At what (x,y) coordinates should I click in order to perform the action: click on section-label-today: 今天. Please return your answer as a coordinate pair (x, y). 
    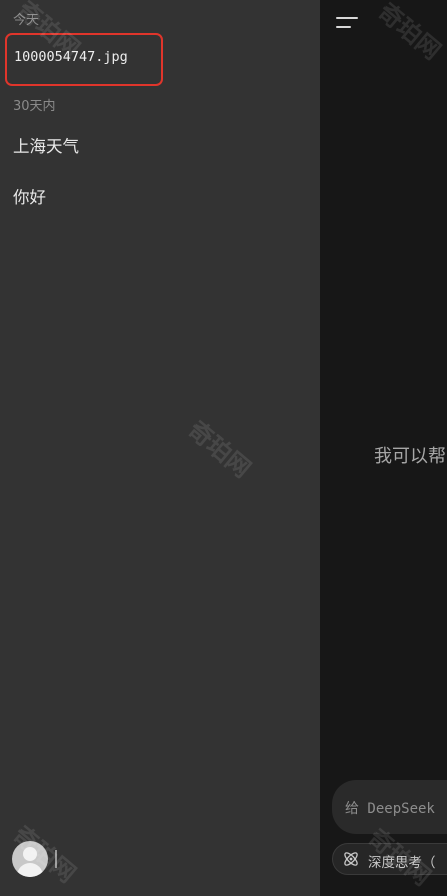
    Looking at the image, I should click on (26, 20).